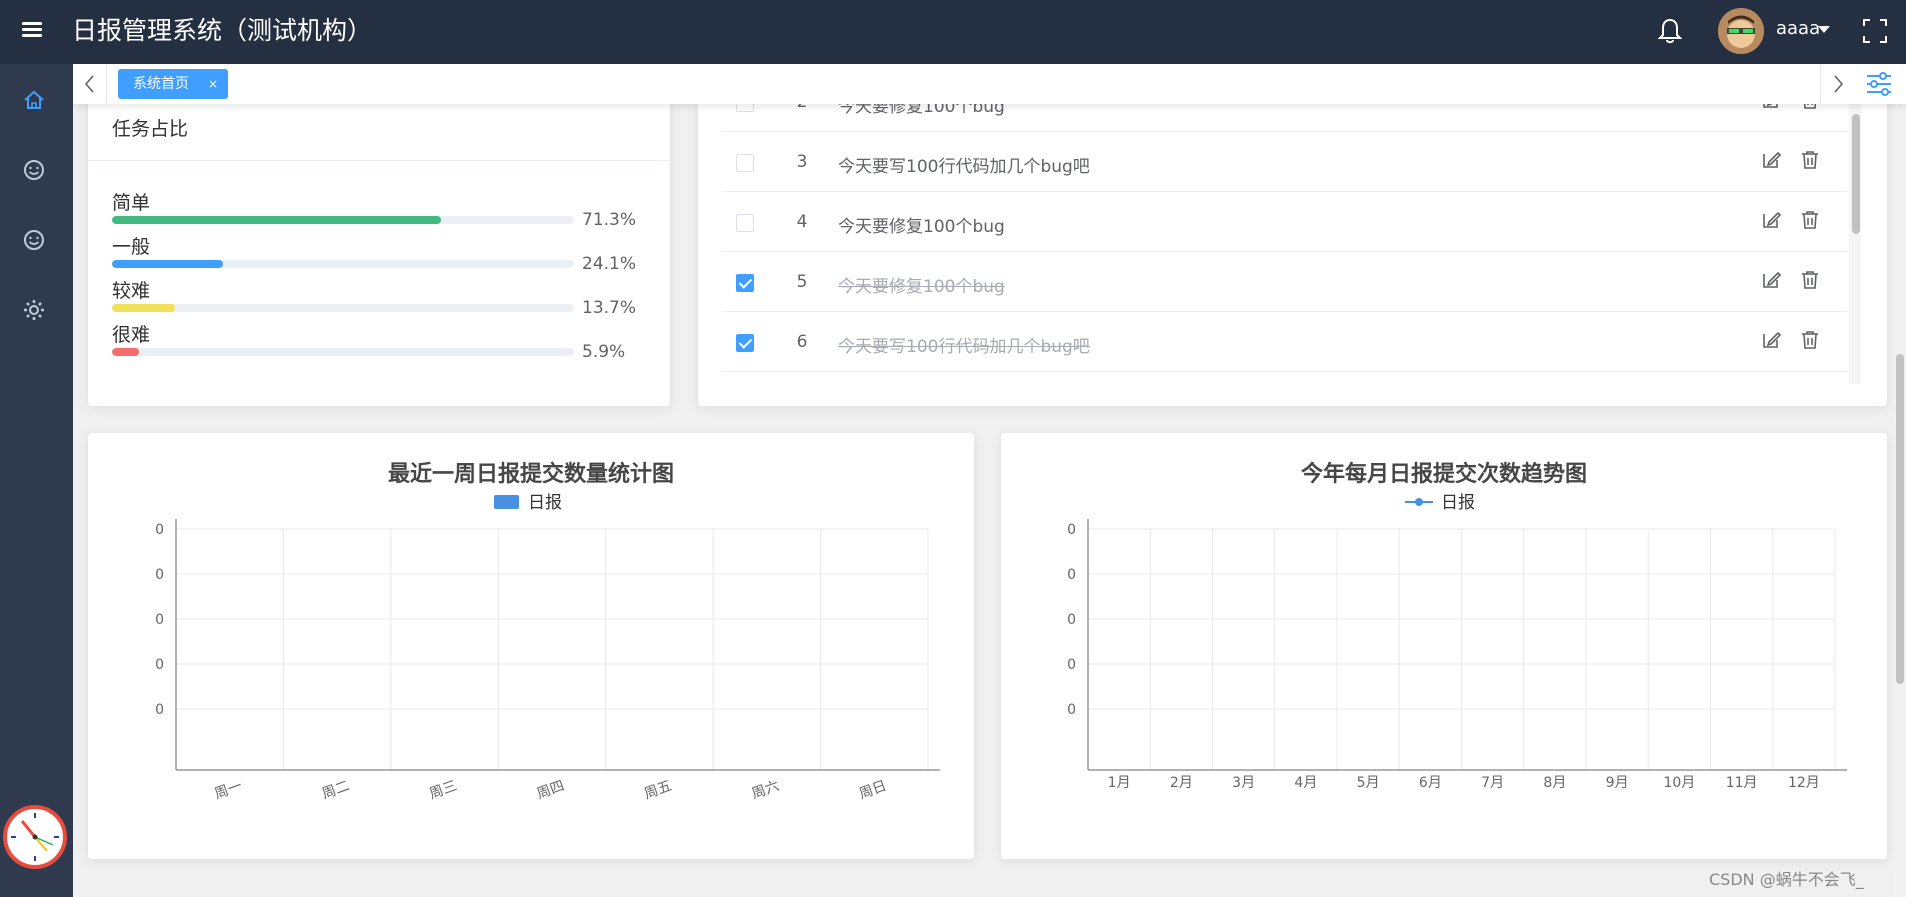 The height and width of the screenshot is (897, 1906). I want to click on x-tick-label: 12月, so click(1804, 783).